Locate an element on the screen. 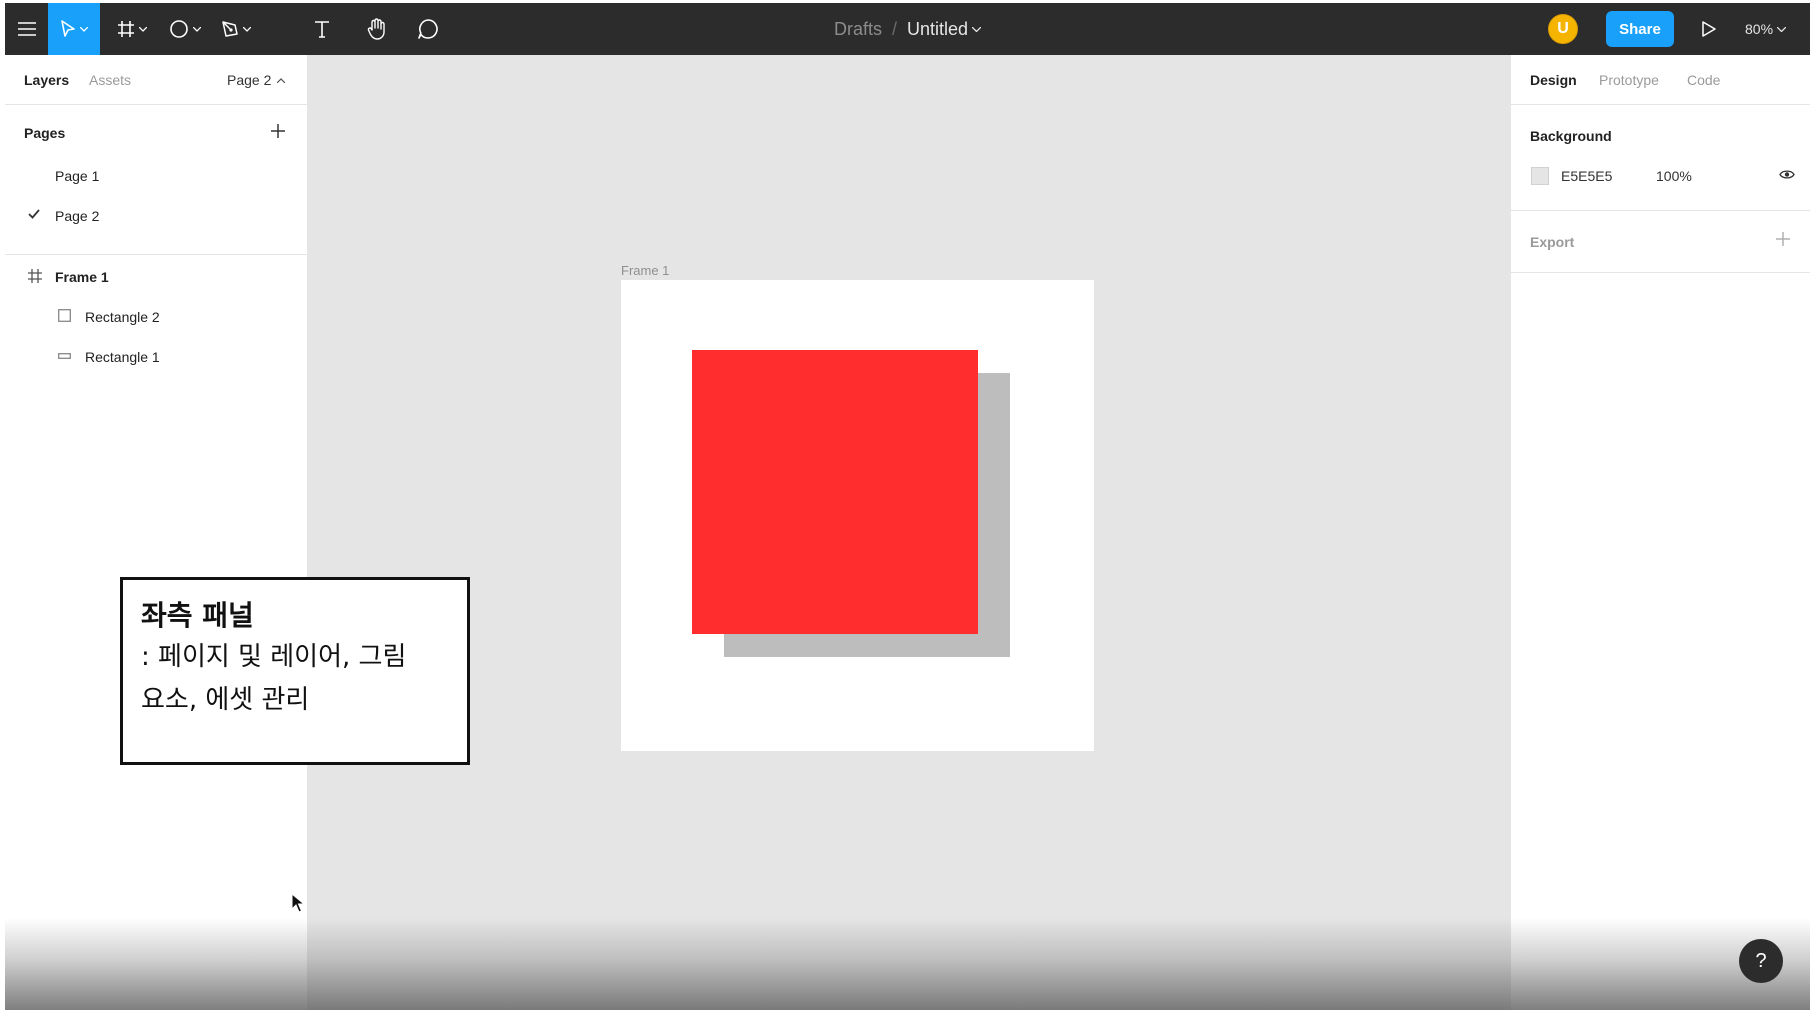 Image resolution: width=1817 pixels, height=1016 pixels. caption-line-2: 요소, 에셋 관리 is located at coordinates (225, 700).